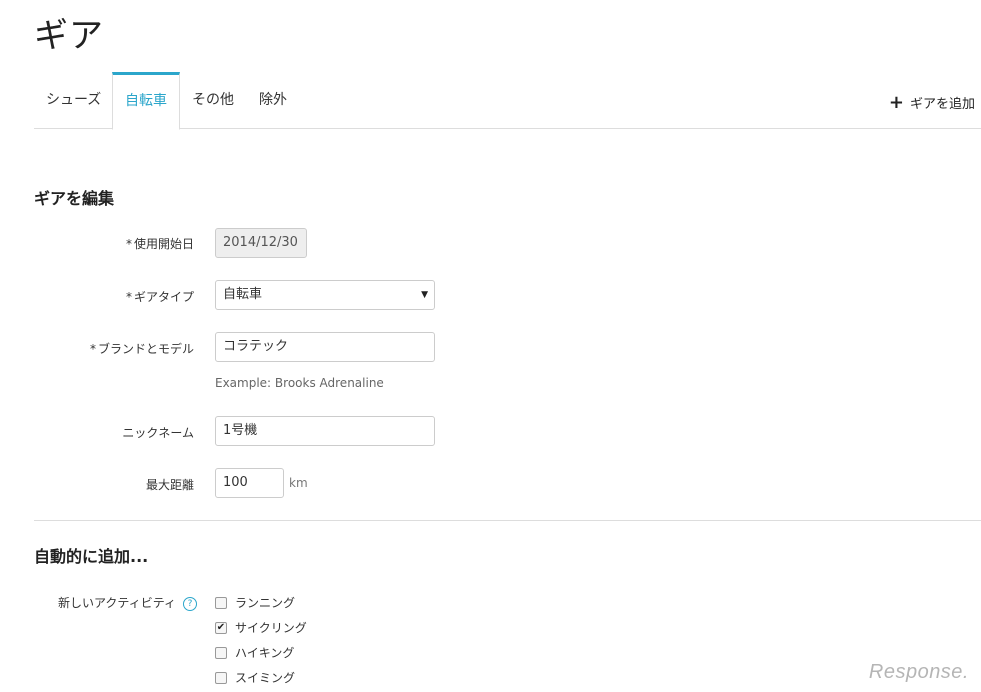  What do you see at coordinates (942, 104) in the screenshot?
I see `add-gear-label: ギアを追加` at bounding box center [942, 104].